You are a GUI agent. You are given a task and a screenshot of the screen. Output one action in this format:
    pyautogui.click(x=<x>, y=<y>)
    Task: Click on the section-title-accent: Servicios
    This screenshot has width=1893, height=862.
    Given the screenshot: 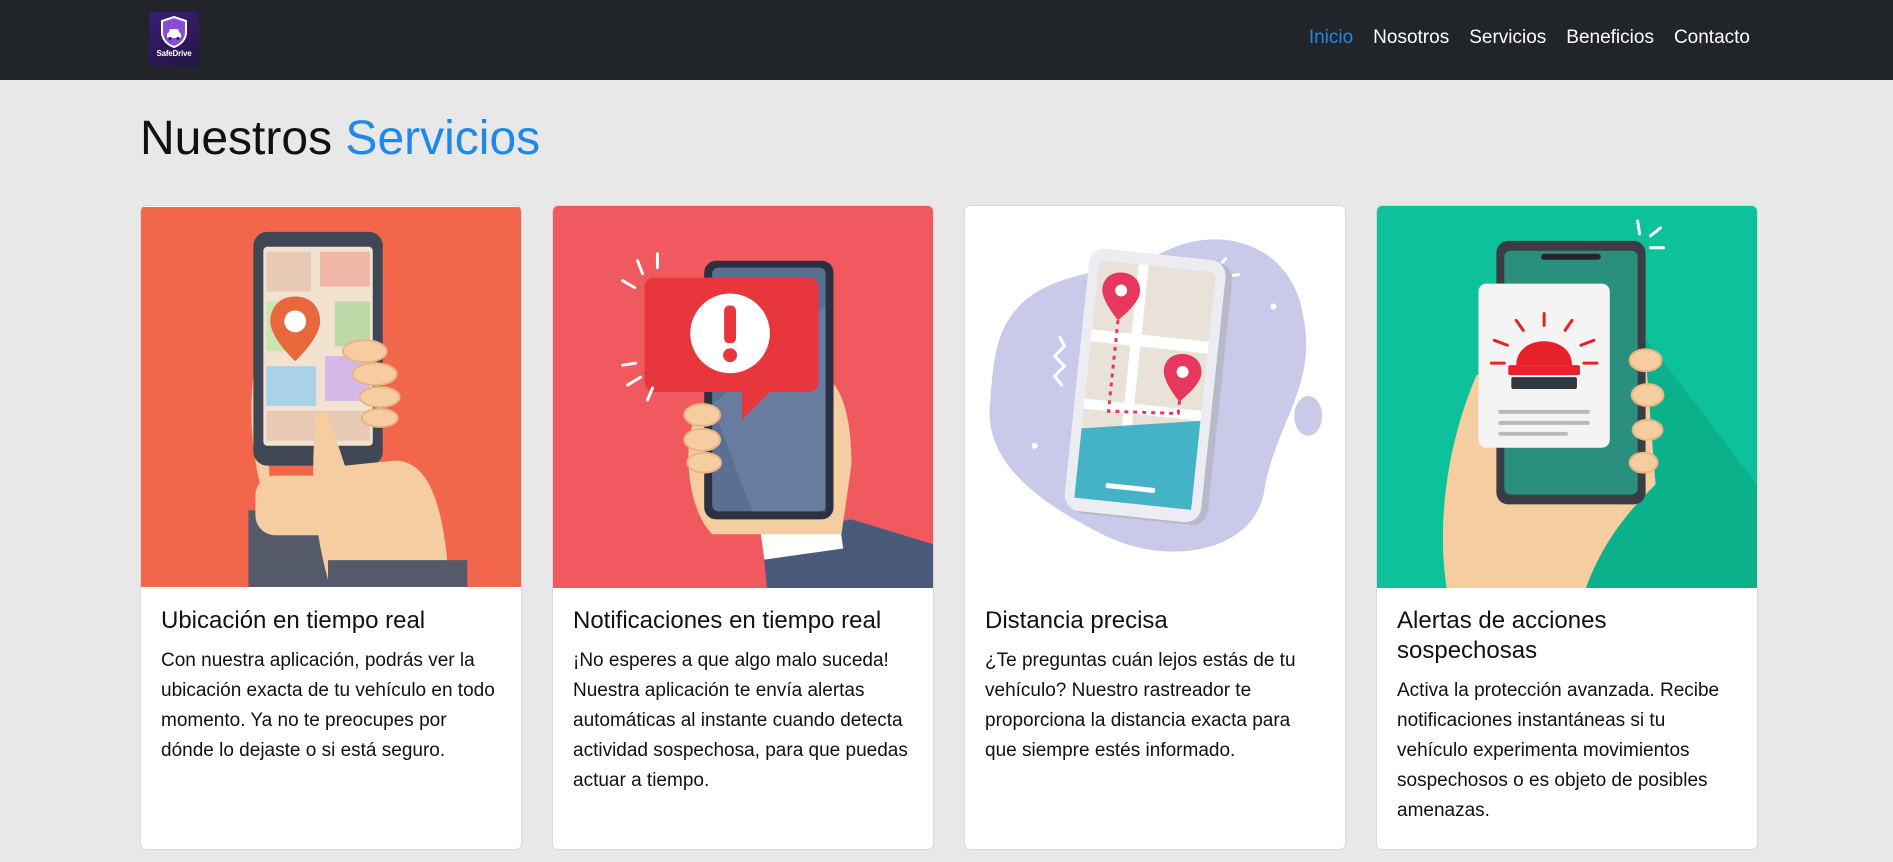 What is the action you would take?
    pyautogui.click(x=443, y=138)
    